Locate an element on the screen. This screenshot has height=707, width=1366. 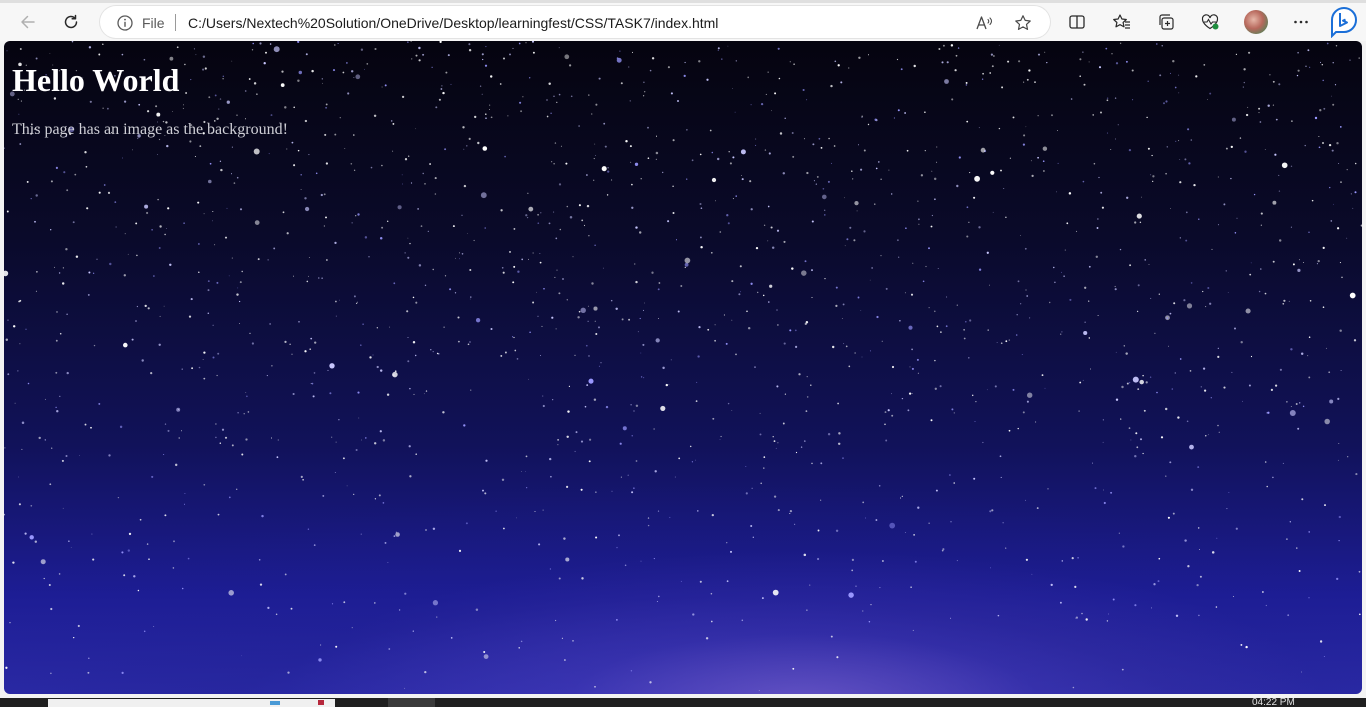
heart-pulse-icon is located at coordinates (1210, 22).